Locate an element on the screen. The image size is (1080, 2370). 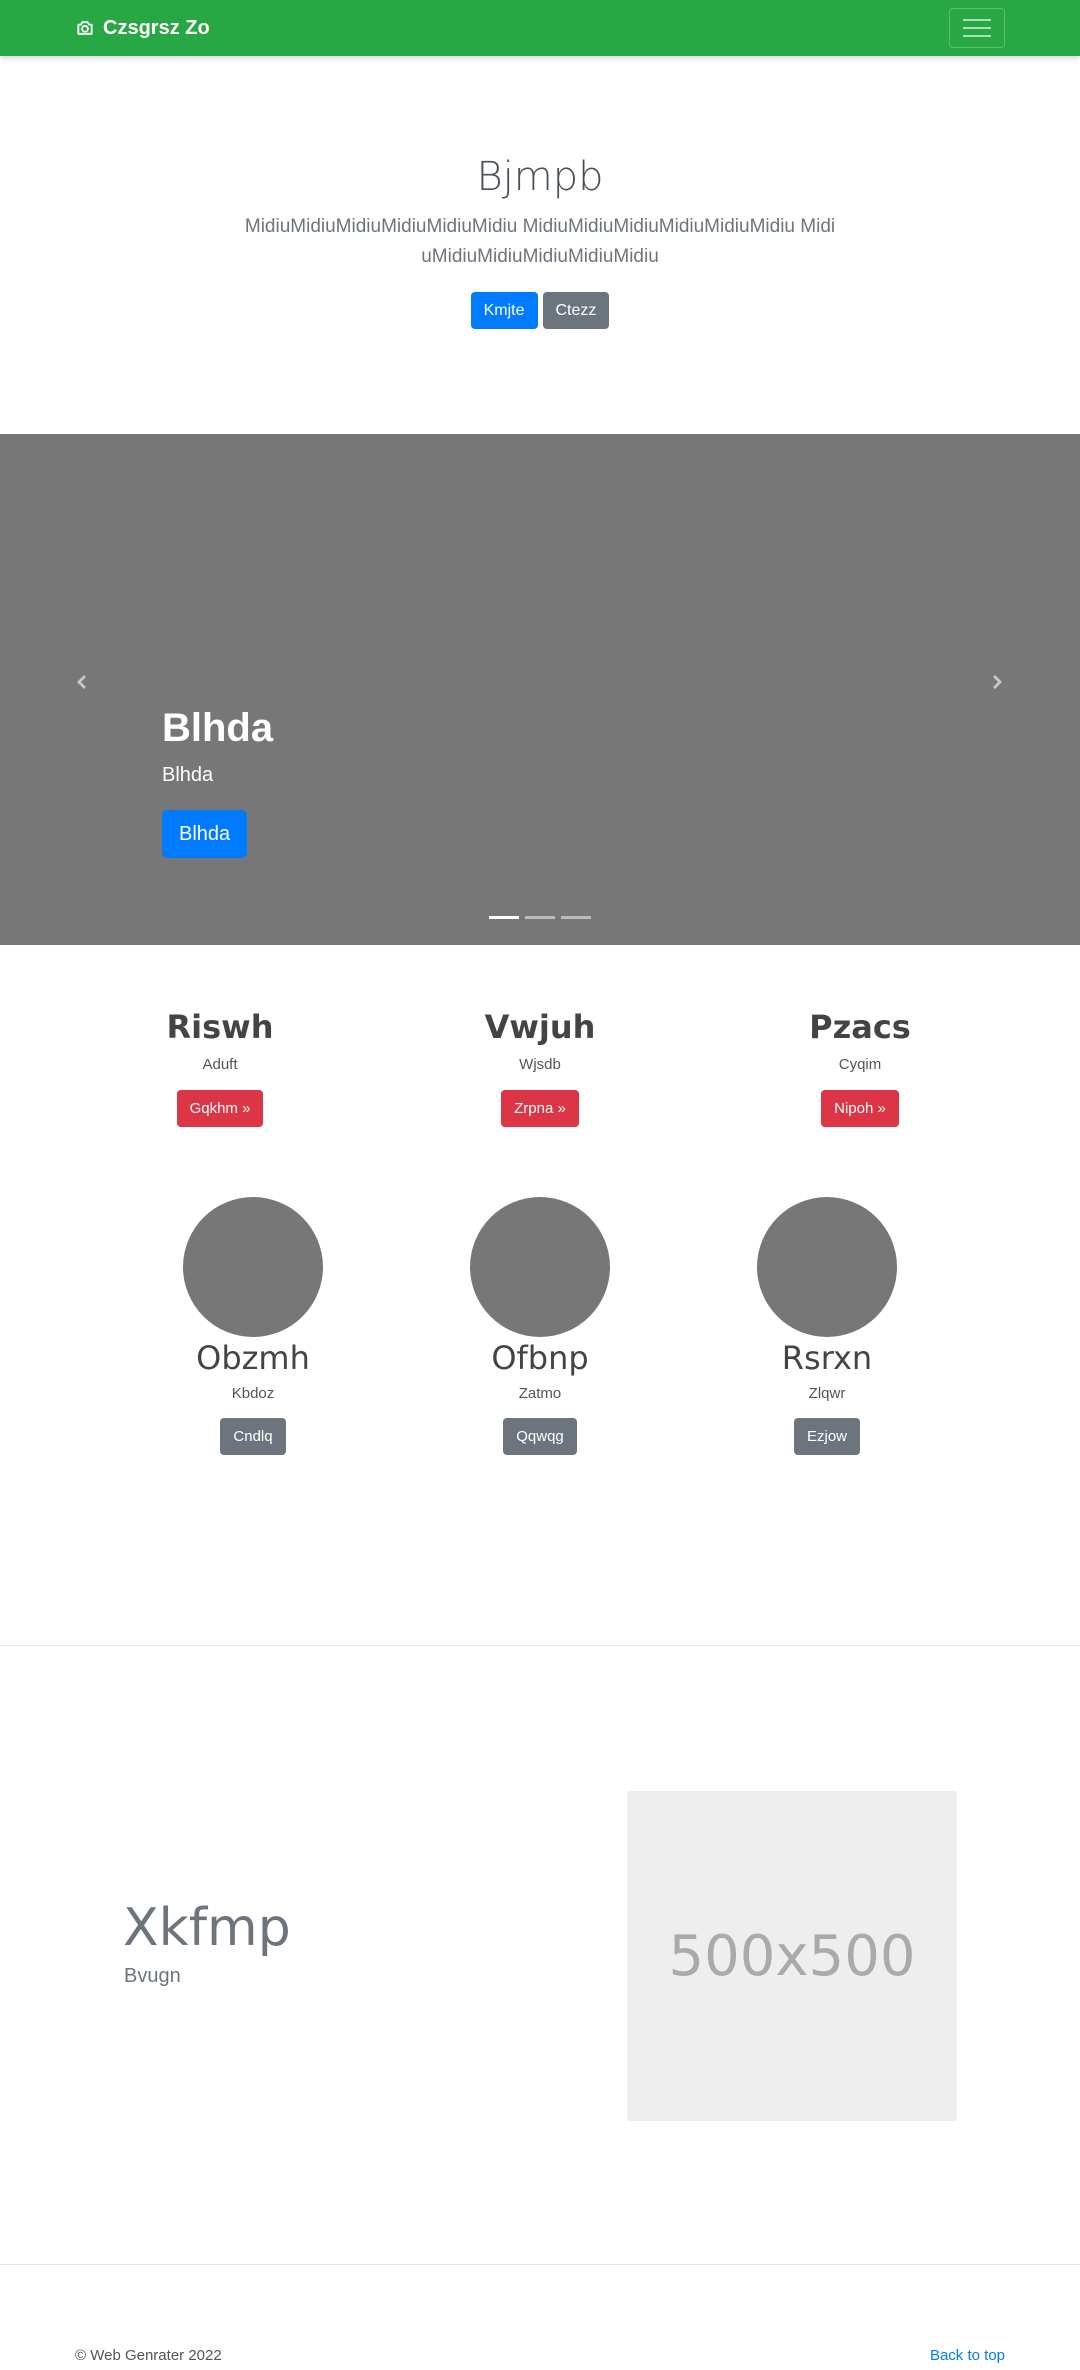
circle-text: Zlqwr is located at coordinates (827, 1393).